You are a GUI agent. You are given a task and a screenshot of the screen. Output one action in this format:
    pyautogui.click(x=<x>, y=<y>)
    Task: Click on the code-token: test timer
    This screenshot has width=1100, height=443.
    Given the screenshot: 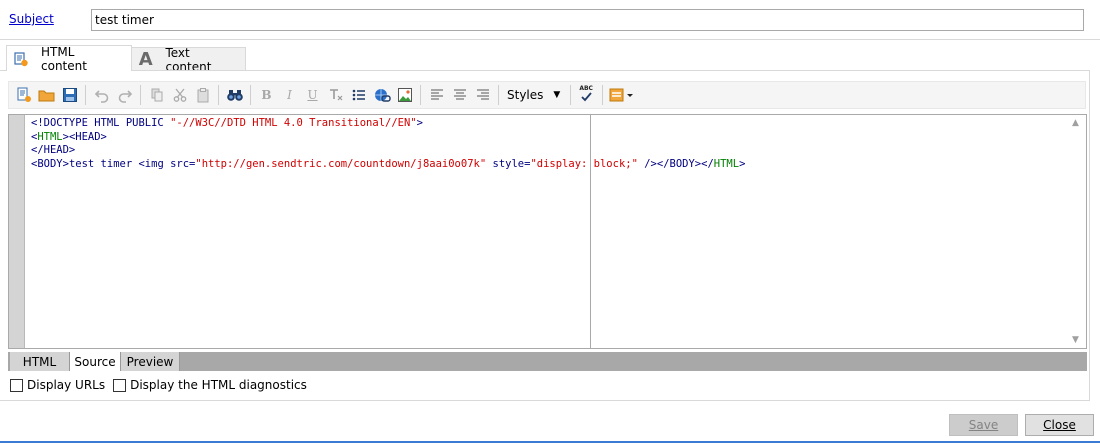 What is the action you would take?
    pyautogui.click(x=100, y=163)
    